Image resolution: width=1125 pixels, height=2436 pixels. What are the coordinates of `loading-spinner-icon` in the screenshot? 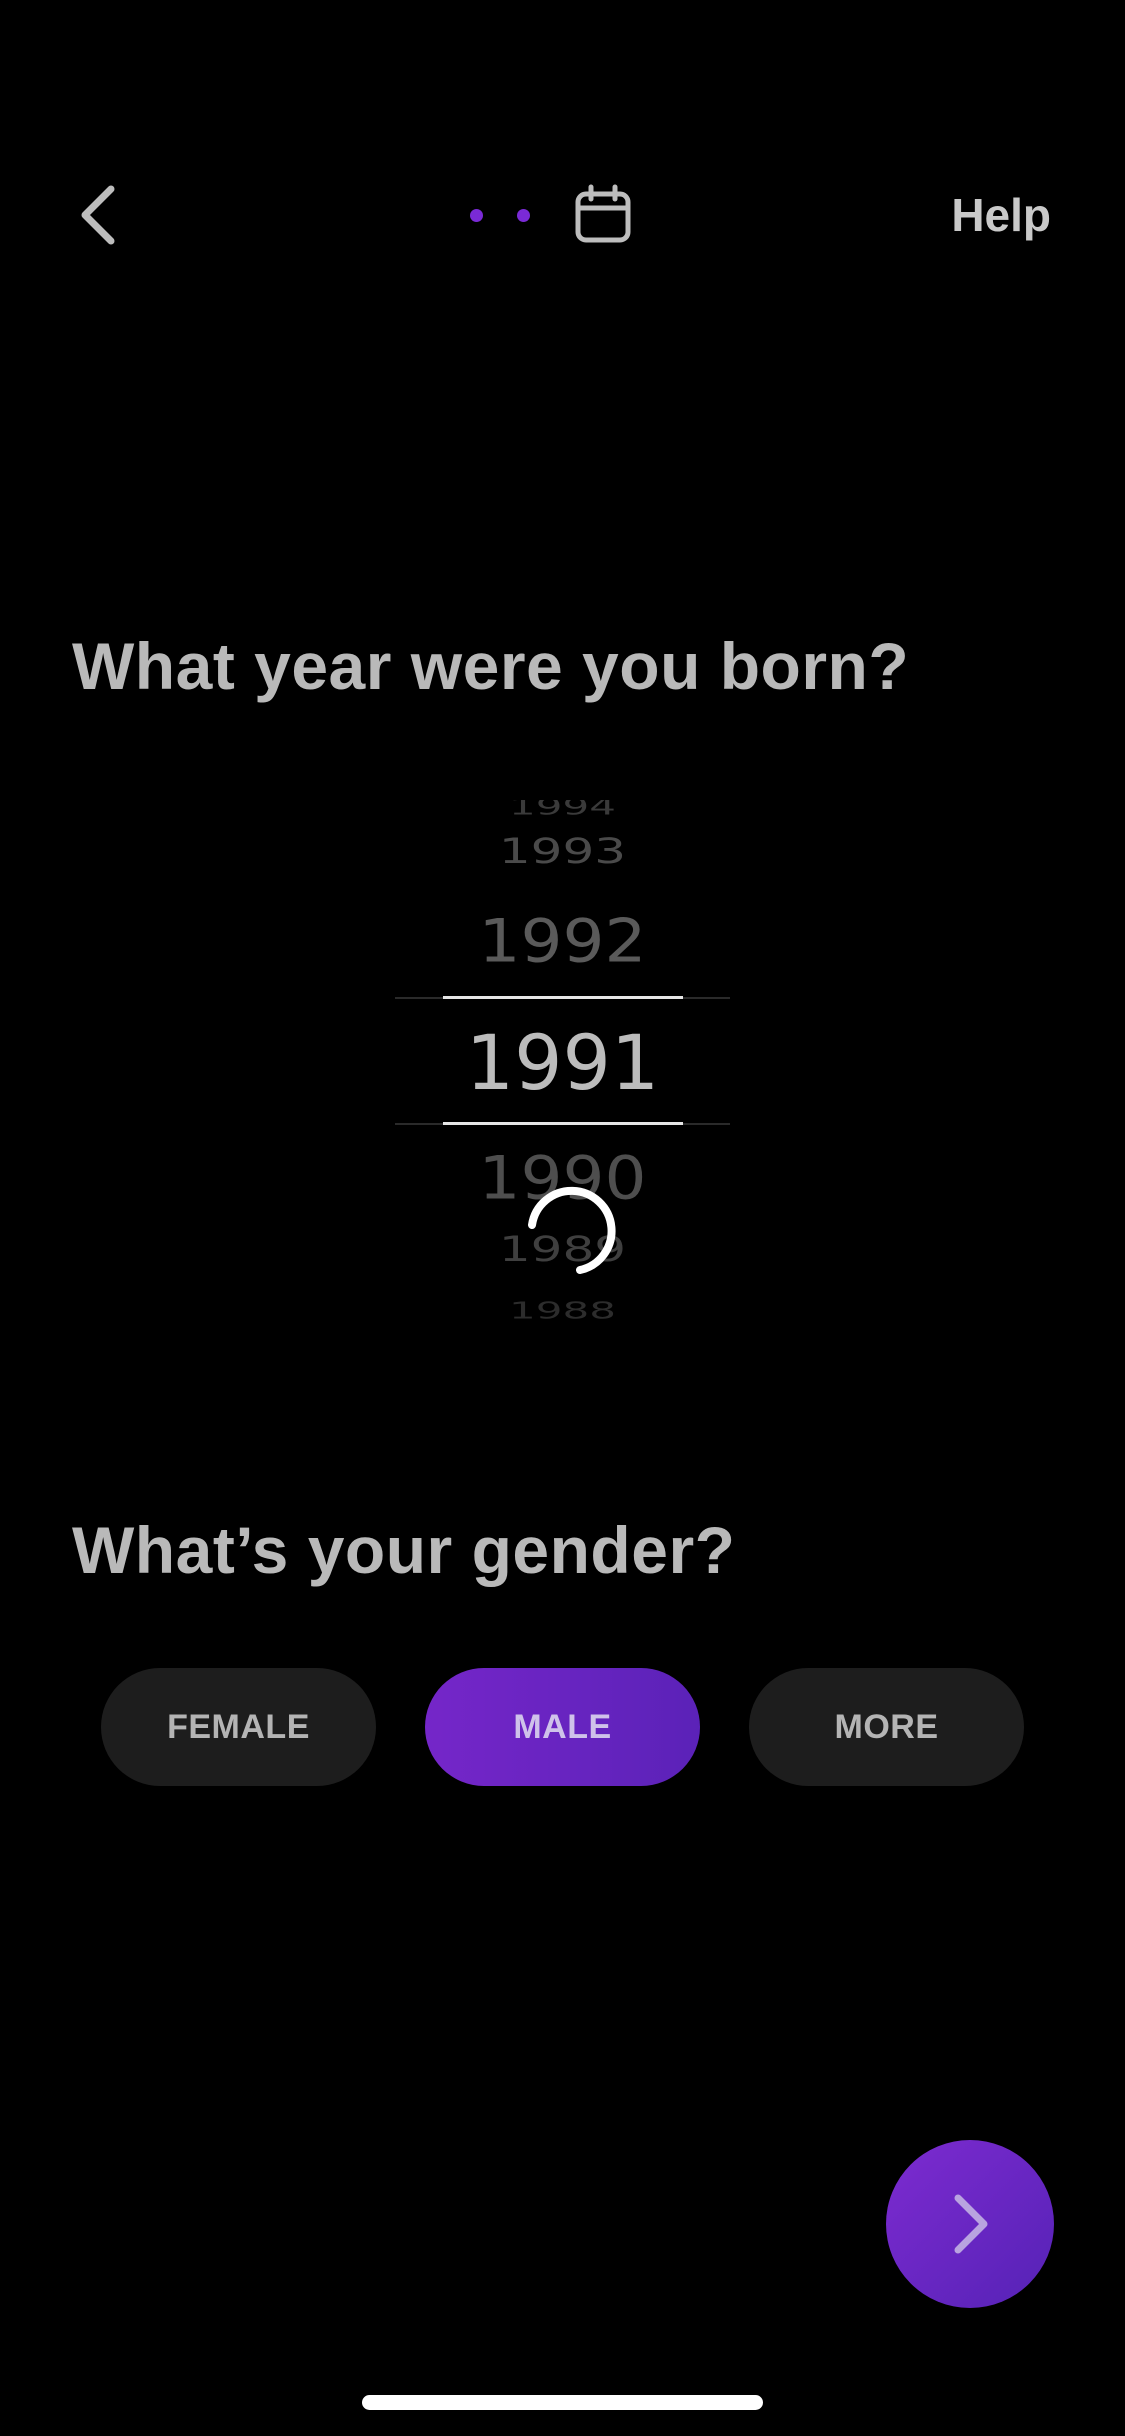 It's located at (572, 1230).